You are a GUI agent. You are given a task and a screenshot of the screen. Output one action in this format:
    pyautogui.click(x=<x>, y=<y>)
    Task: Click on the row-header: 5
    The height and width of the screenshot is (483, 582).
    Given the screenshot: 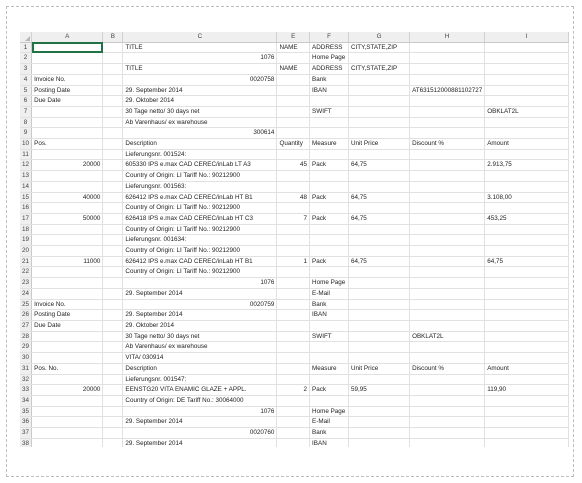 What is the action you would take?
    pyautogui.click(x=26, y=91)
    